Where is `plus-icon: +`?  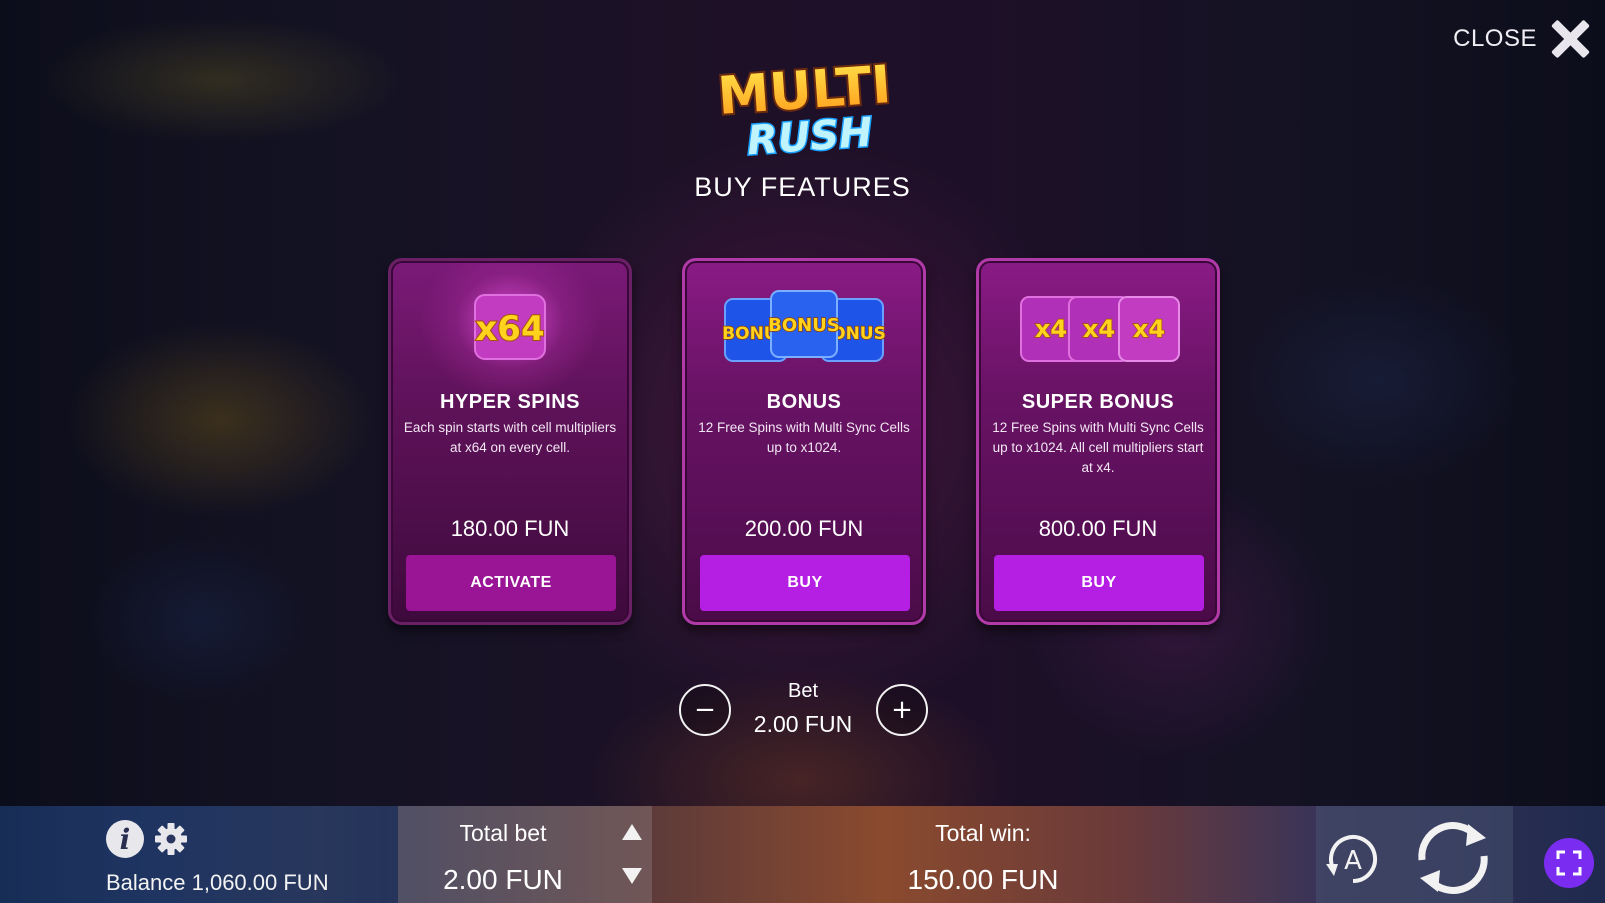
plus-icon: + is located at coordinates (902, 710).